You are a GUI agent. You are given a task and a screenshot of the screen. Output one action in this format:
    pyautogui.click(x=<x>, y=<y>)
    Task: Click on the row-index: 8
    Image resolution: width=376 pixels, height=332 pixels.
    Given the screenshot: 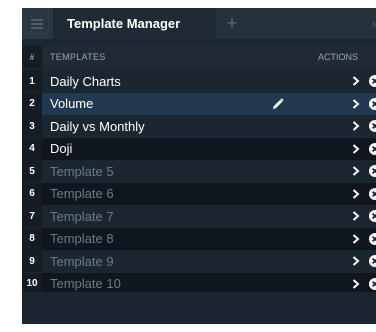 What is the action you would take?
    pyautogui.click(x=32, y=238)
    